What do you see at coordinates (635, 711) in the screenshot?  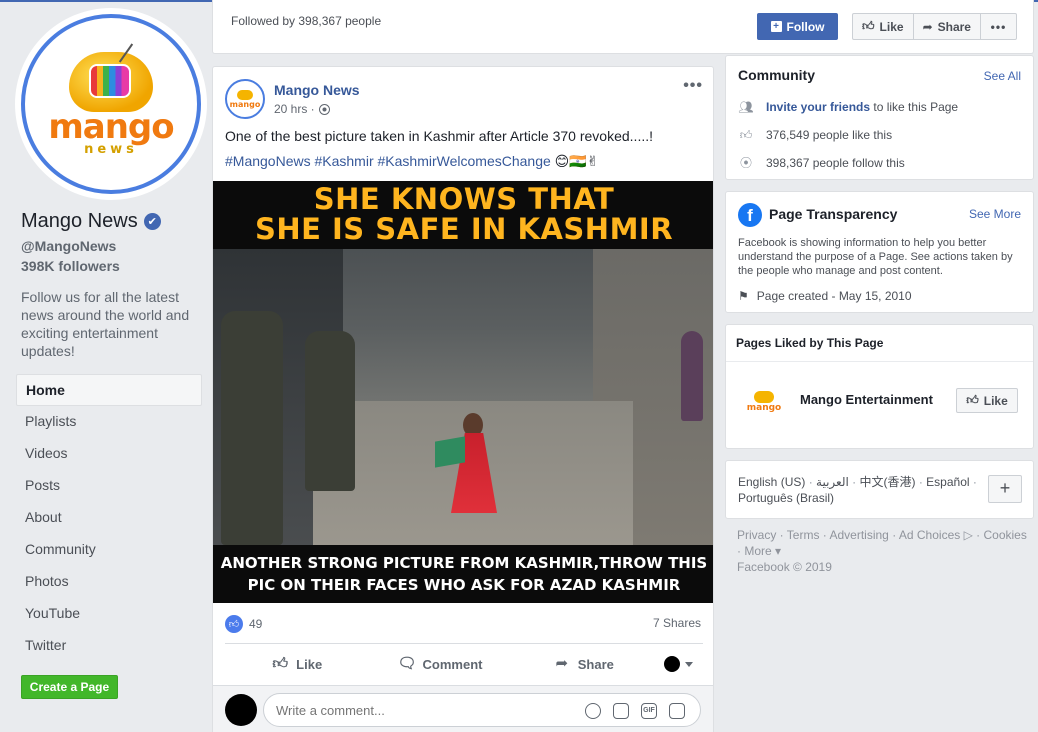 I see `comment-tools: GIF` at bounding box center [635, 711].